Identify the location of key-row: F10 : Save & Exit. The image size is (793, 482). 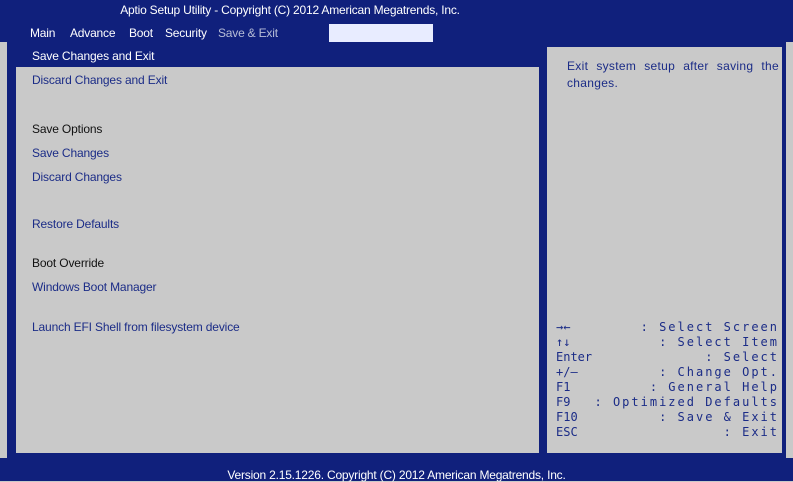
(667, 417).